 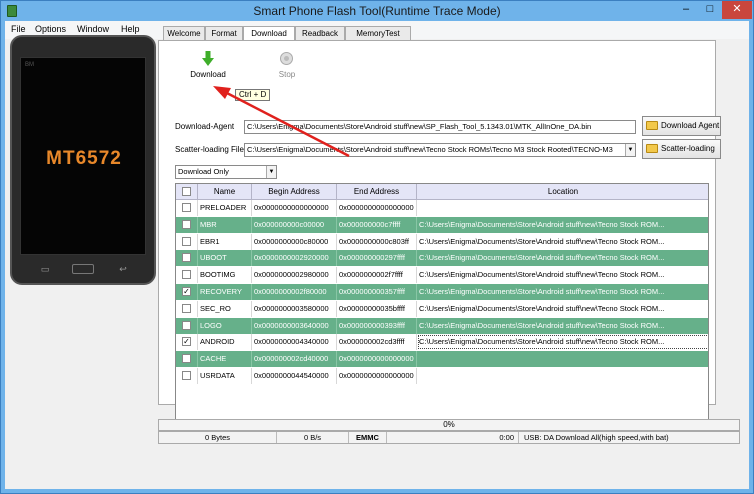 I want to click on tab-format: Format, so click(x=224, y=33).